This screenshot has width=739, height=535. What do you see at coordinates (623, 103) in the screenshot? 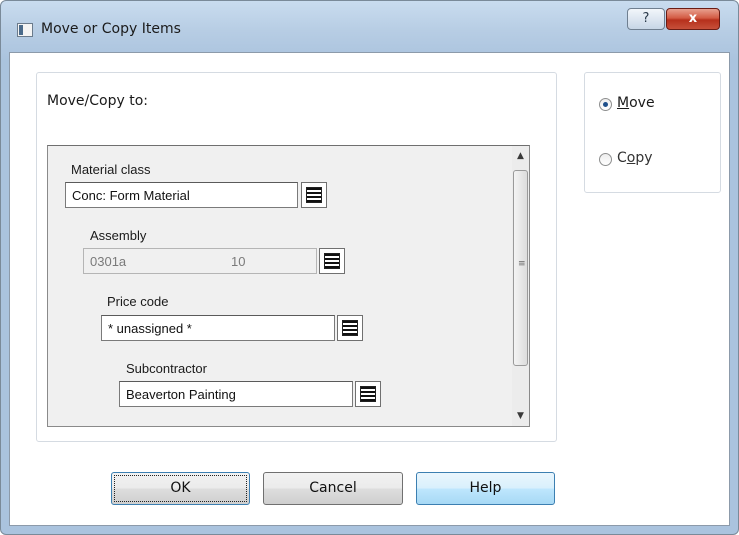
I see `move-label-accelerator: M` at bounding box center [623, 103].